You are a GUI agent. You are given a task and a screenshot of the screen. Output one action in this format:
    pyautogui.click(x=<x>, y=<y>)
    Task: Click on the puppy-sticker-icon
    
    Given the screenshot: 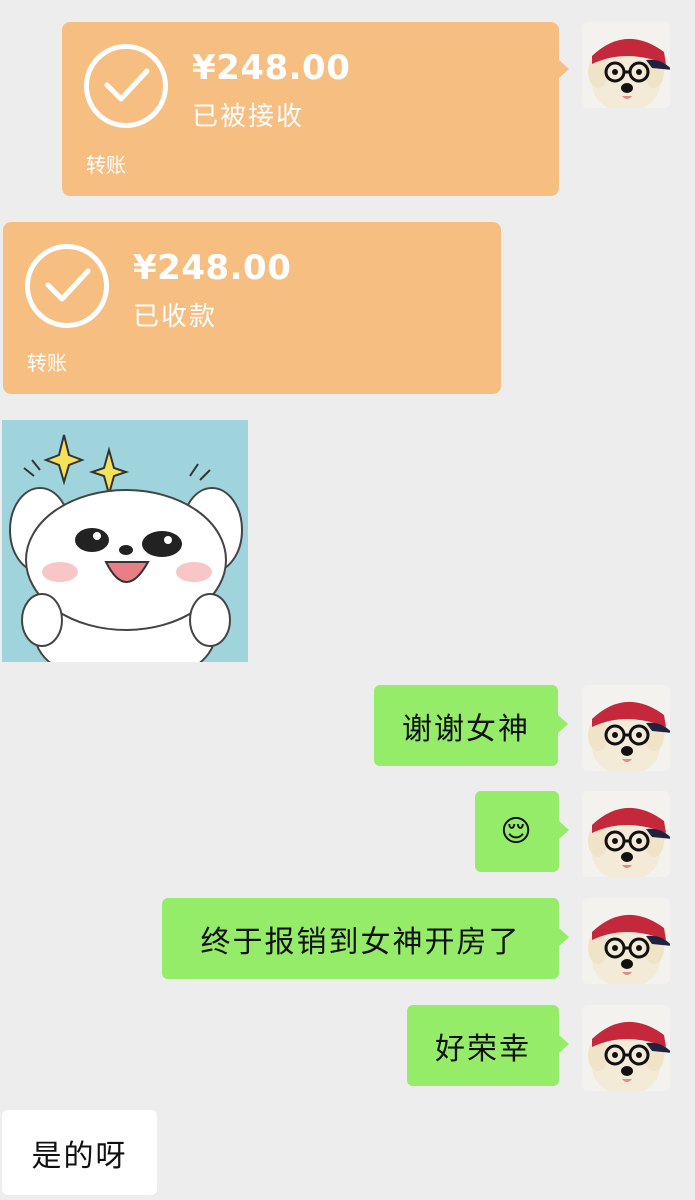 What is the action you would take?
    pyautogui.click(x=126, y=548)
    